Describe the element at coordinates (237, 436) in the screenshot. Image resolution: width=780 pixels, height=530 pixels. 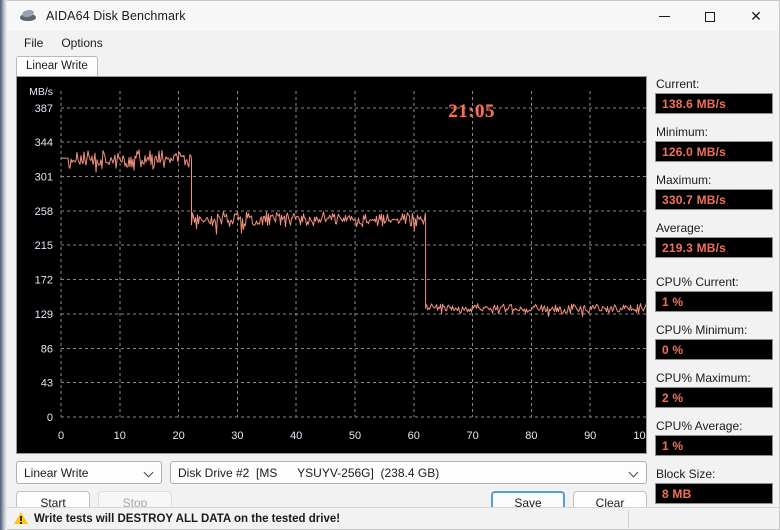
I see `svg-text: 30` at that location.